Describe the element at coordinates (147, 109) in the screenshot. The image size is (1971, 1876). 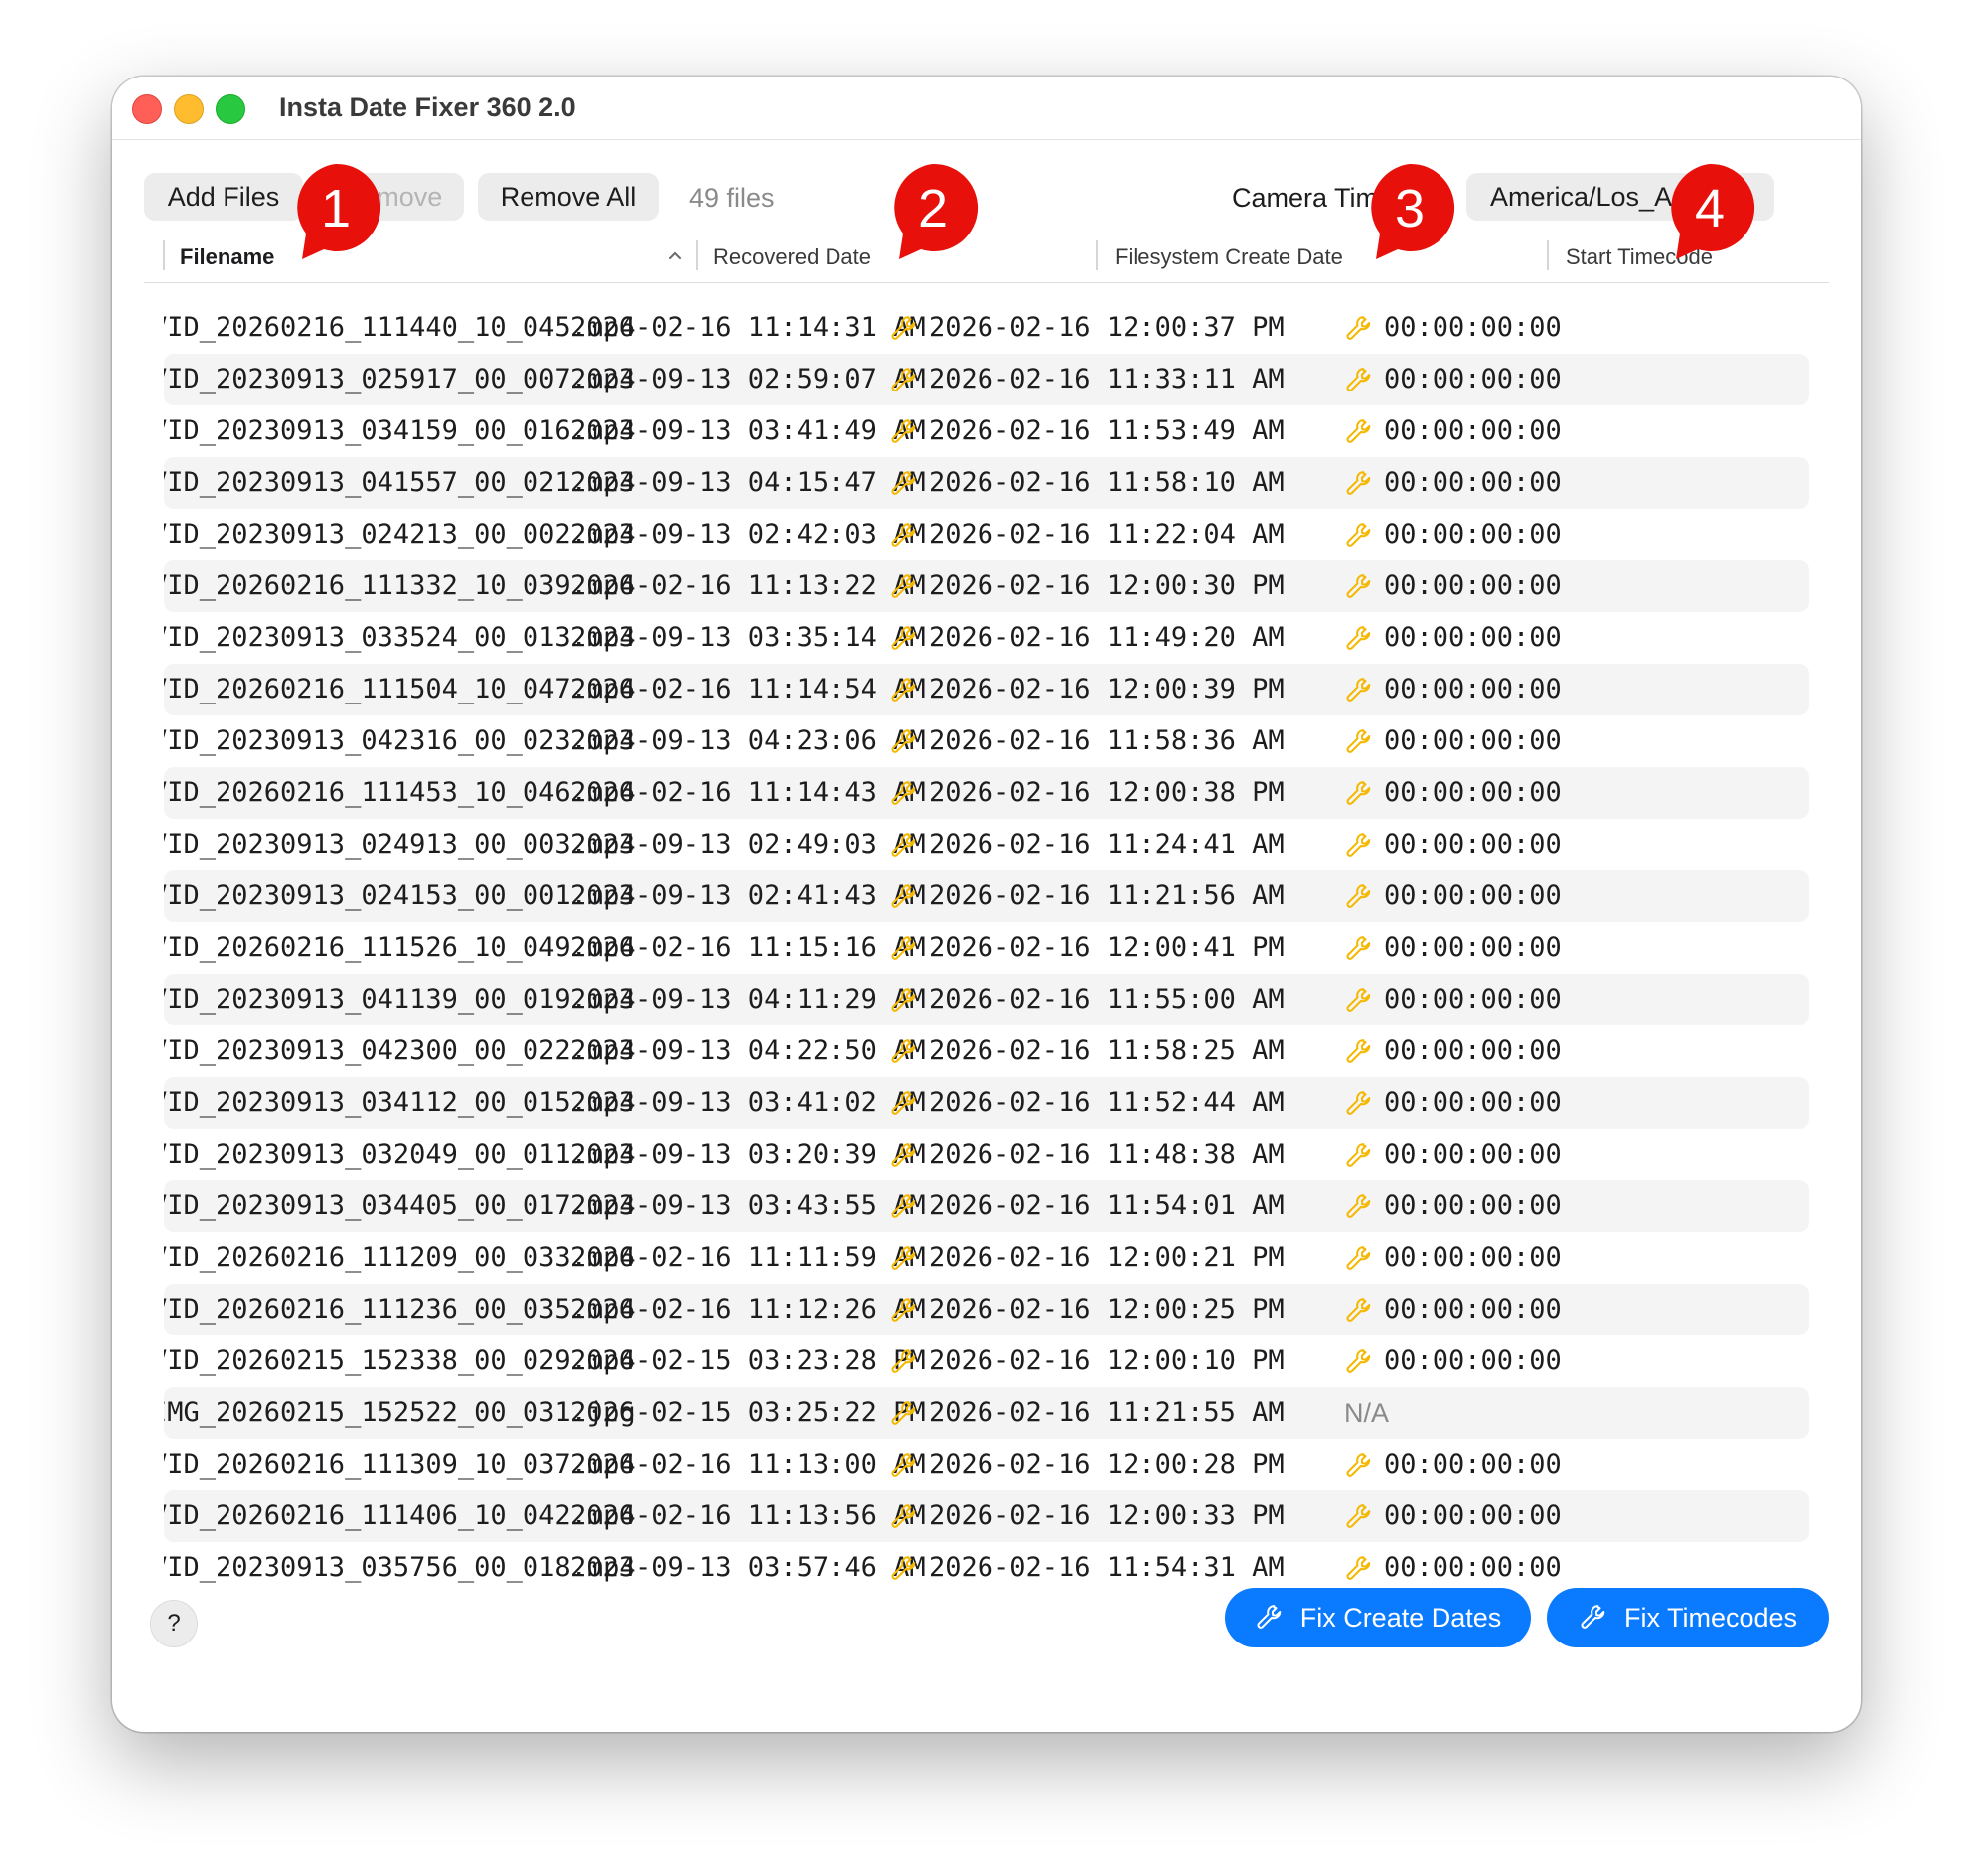
I see `close-window-button` at that location.